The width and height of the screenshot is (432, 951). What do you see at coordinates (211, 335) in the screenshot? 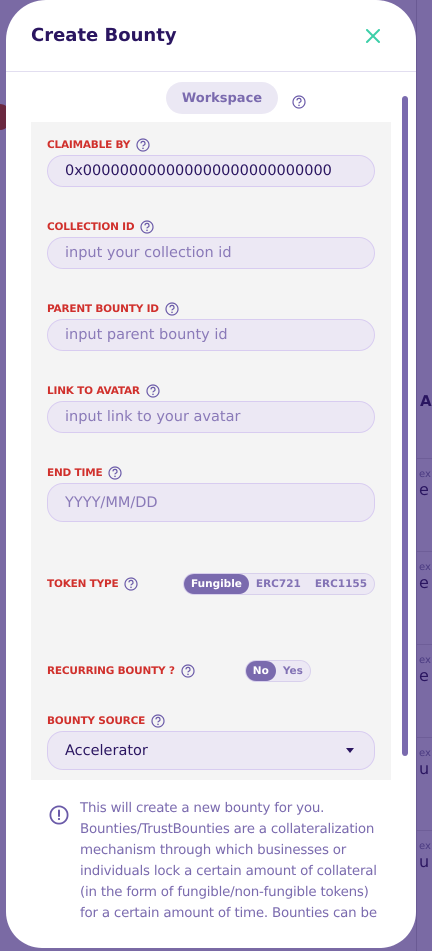
I see `input-field: input parent bounty id` at bounding box center [211, 335].